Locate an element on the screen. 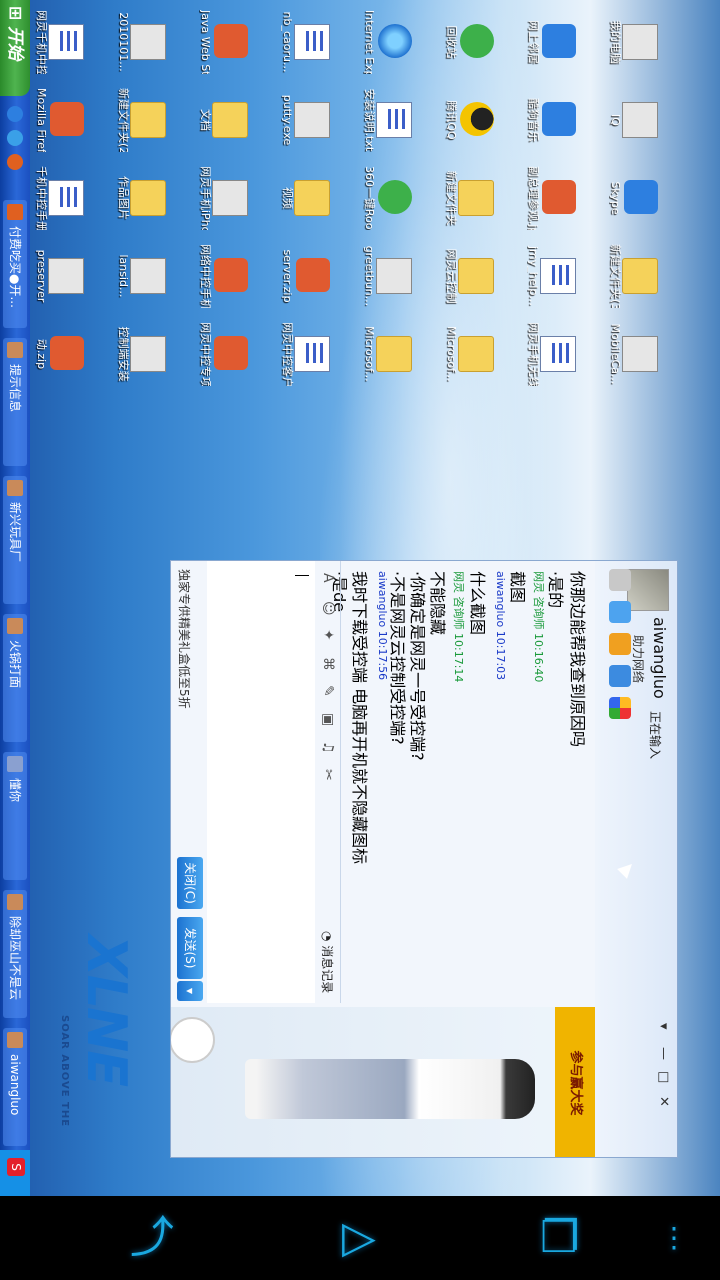 The height and width of the screenshot is (1280, 720). android-nav-bar: ⤴ ▷ ❐ ⋮ is located at coordinates (360, 1238).